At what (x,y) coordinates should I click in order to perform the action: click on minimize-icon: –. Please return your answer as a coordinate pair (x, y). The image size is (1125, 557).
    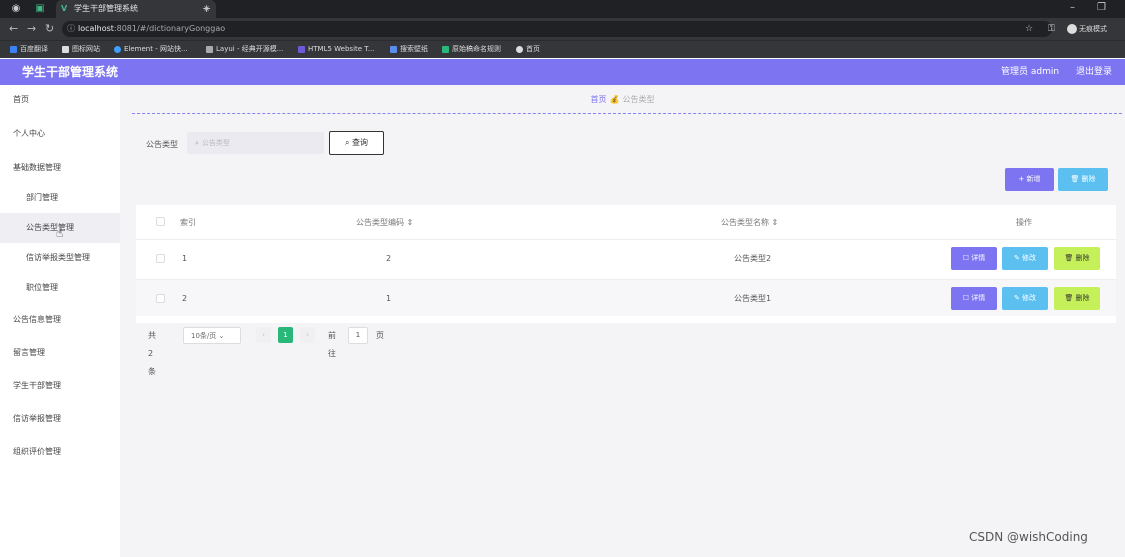
    Looking at the image, I should click on (1072, 8).